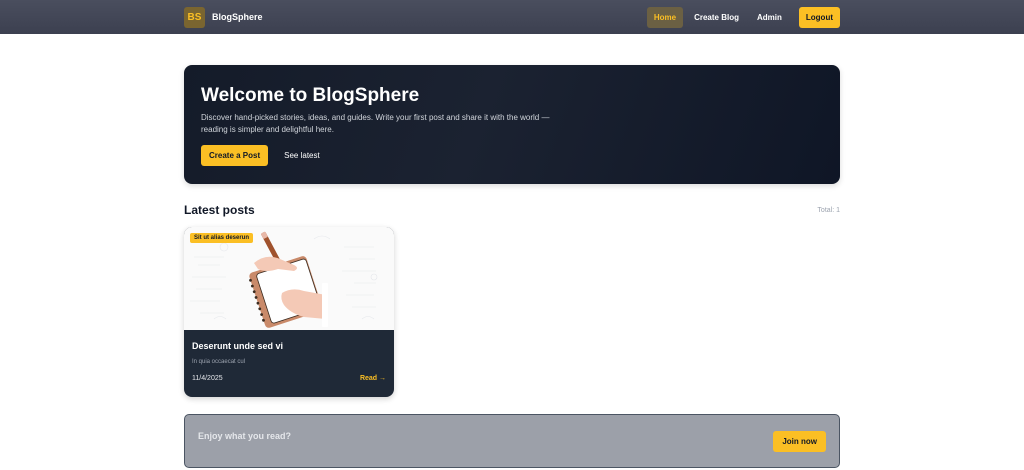 The image size is (1024, 470). Describe the element at coordinates (512, 210) in the screenshot. I see `latest-posts-header: Latest posts Total: 1` at that location.